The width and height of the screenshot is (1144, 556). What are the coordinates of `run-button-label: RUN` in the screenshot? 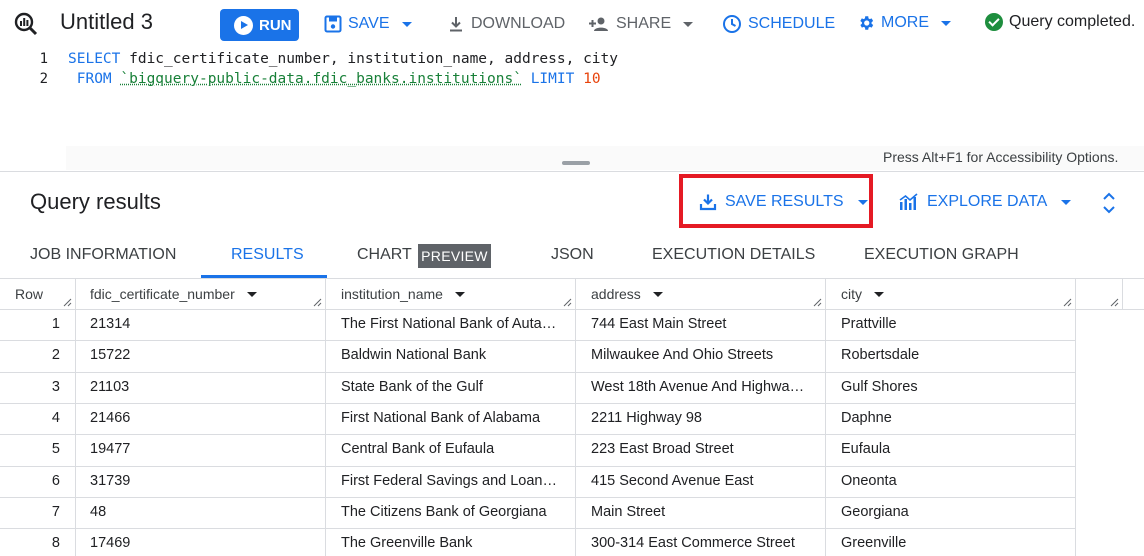 It's located at (275, 25).